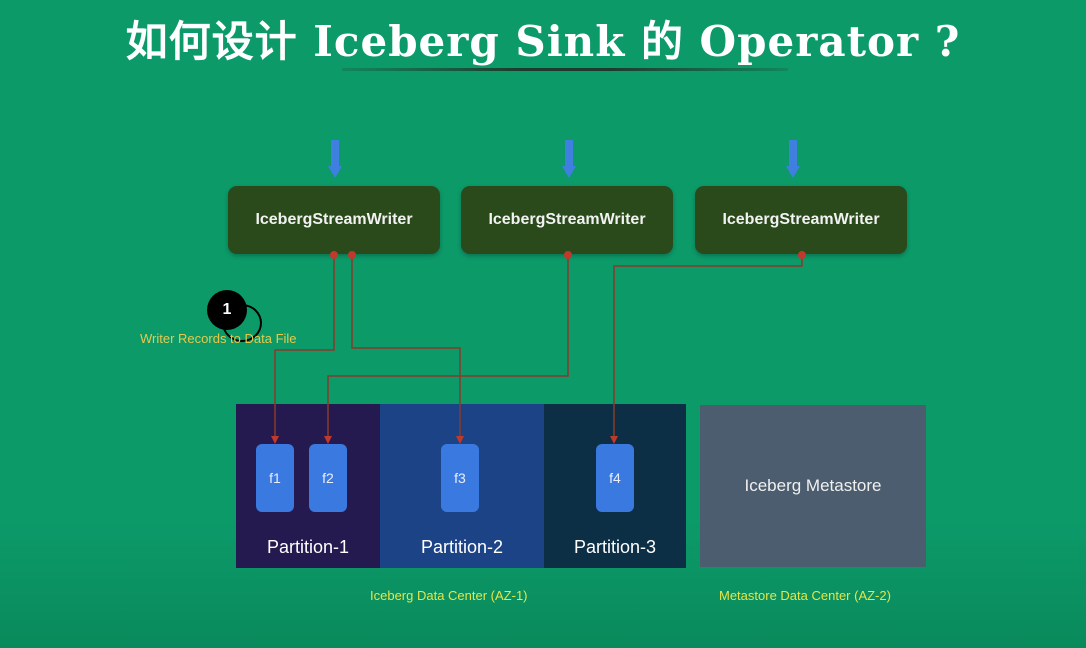 The height and width of the screenshot is (648, 1086). I want to click on metastore-center-caption: Metastore Data Center (AZ-2), so click(805, 595).